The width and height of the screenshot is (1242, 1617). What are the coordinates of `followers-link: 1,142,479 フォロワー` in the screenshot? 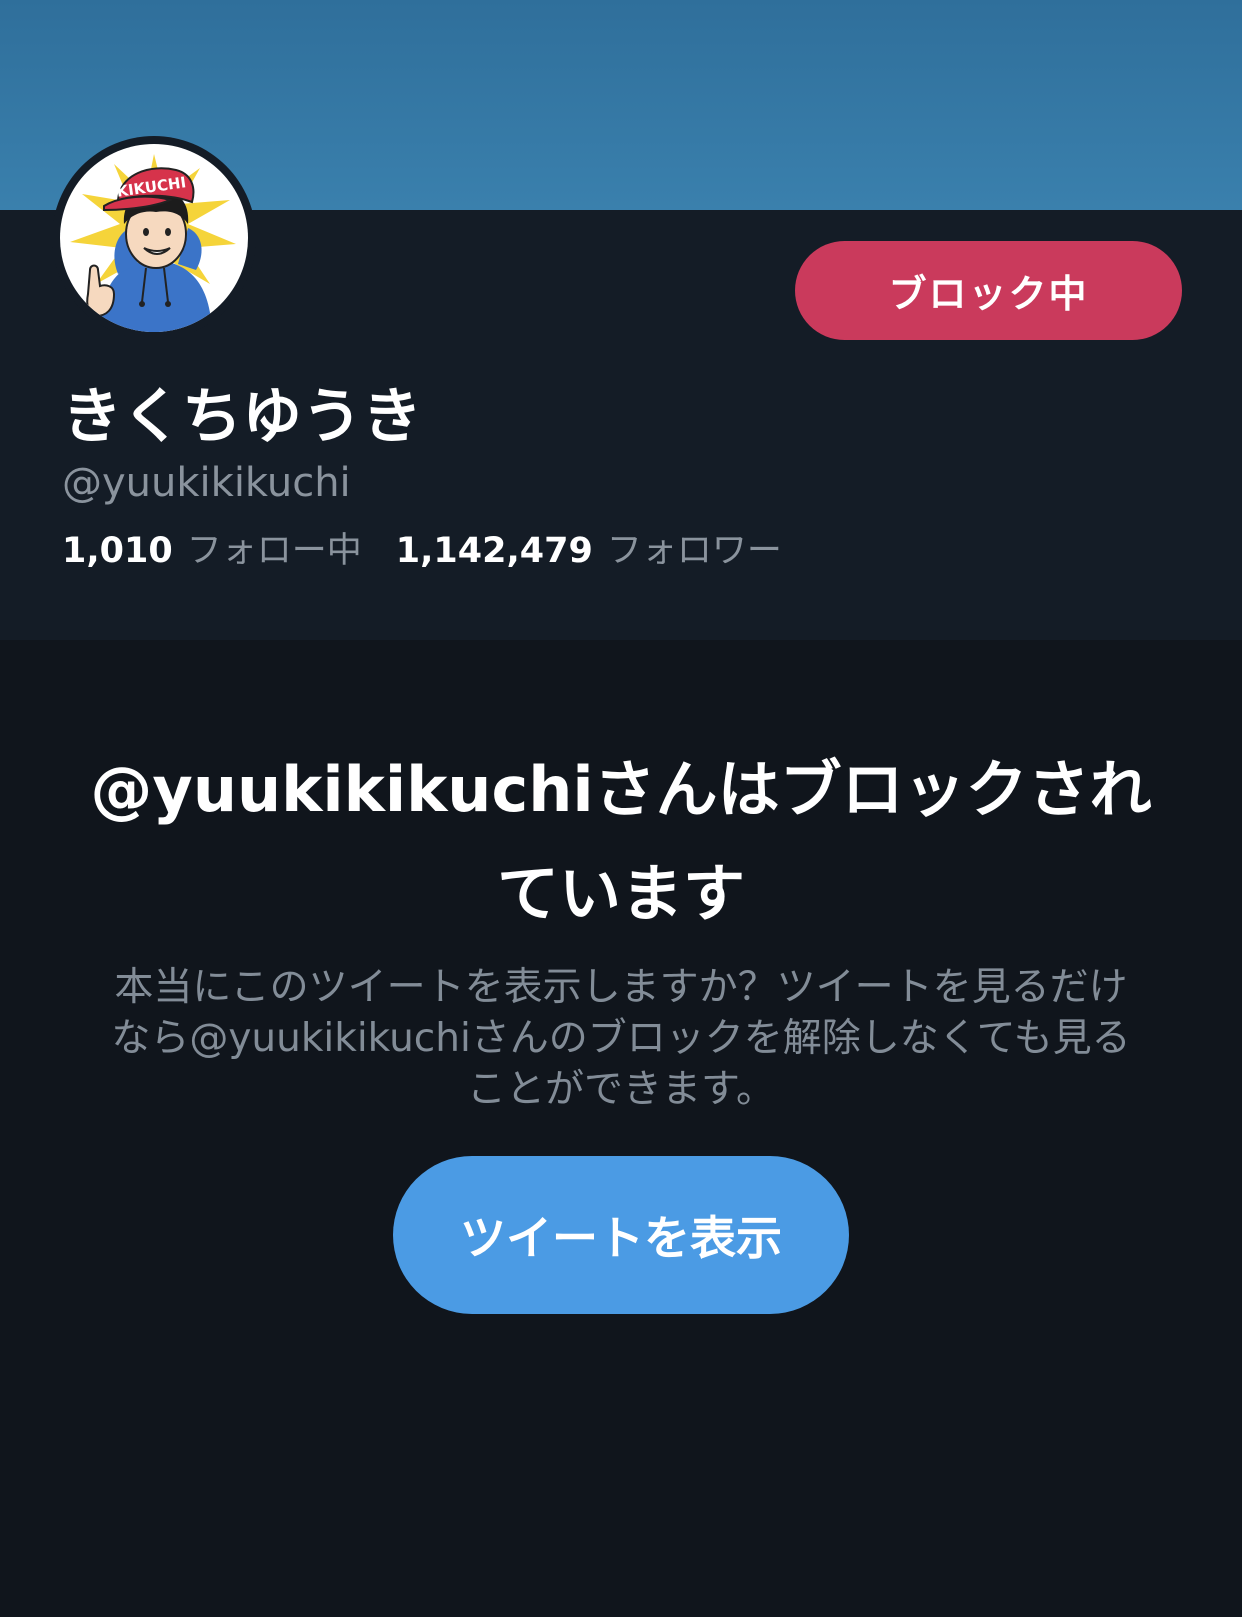 It's located at (589, 547).